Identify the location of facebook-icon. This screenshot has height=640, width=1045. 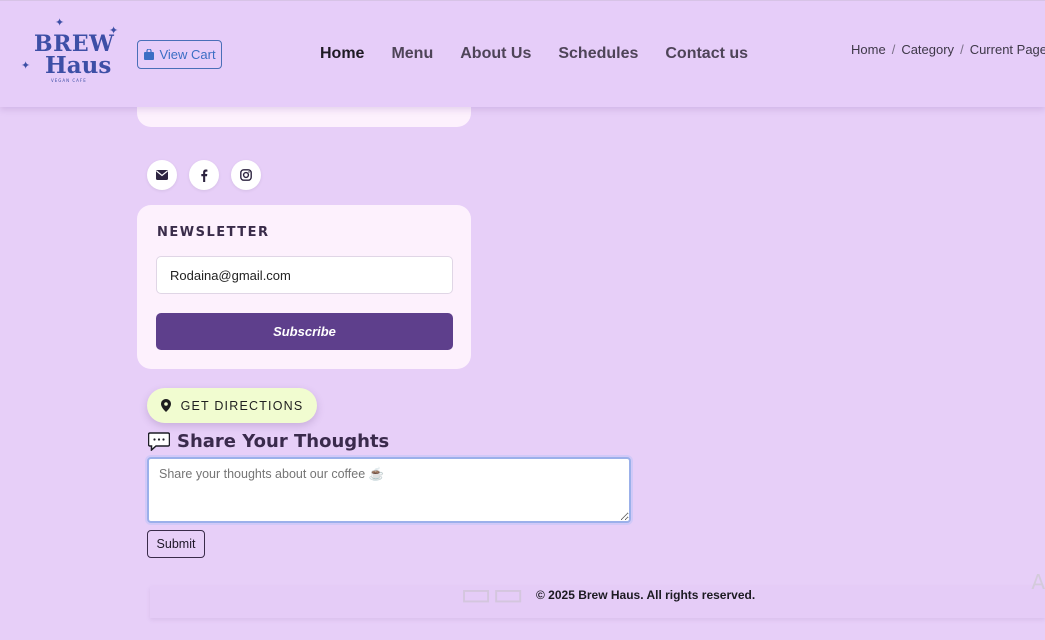
(204, 175).